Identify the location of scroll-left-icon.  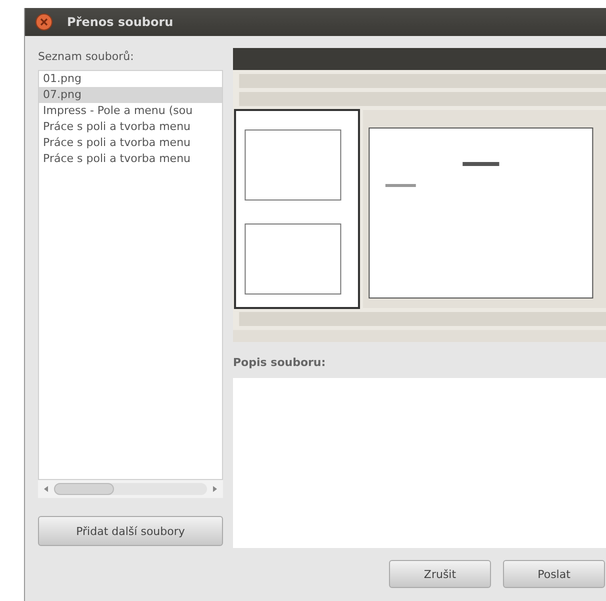
(46, 489).